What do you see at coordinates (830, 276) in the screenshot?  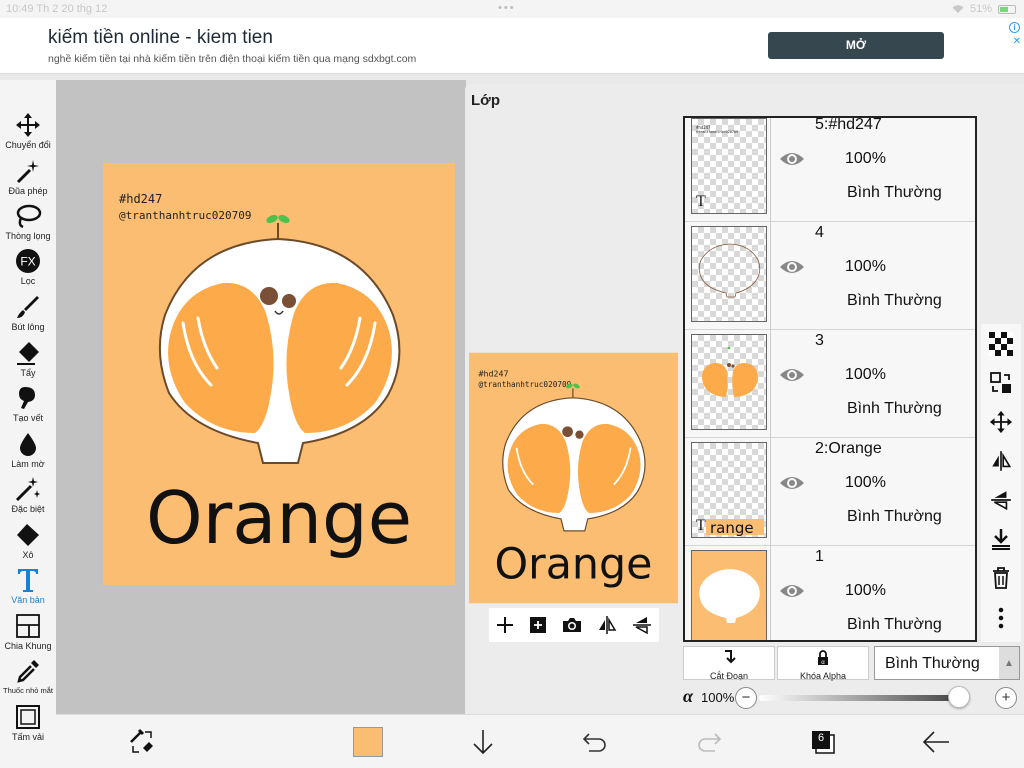 I see `layer-row: 4 100% Bình Thường` at bounding box center [830, 276].